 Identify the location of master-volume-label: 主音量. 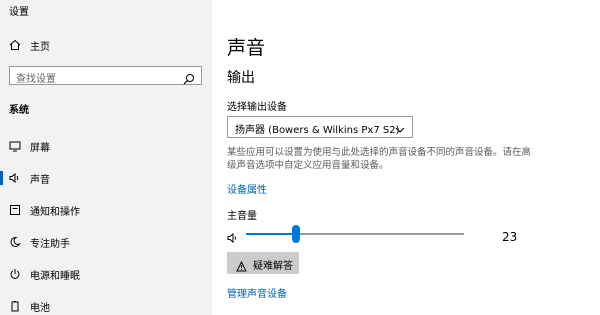
(242, 216).